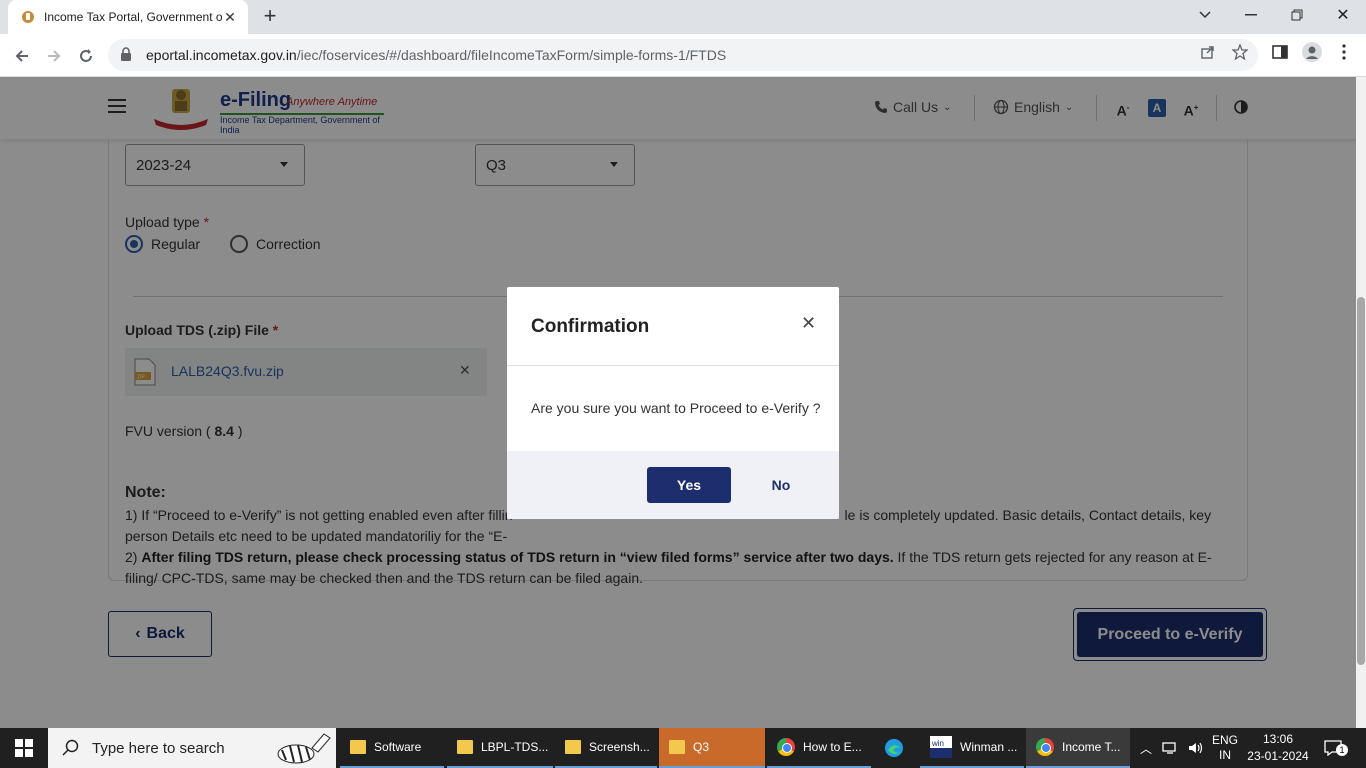  What do you see at coordinates (1146, 748) in the screenshot?
I see `tray-overflow-chevron-icon: ︿` at bounding box center [1146, 748].